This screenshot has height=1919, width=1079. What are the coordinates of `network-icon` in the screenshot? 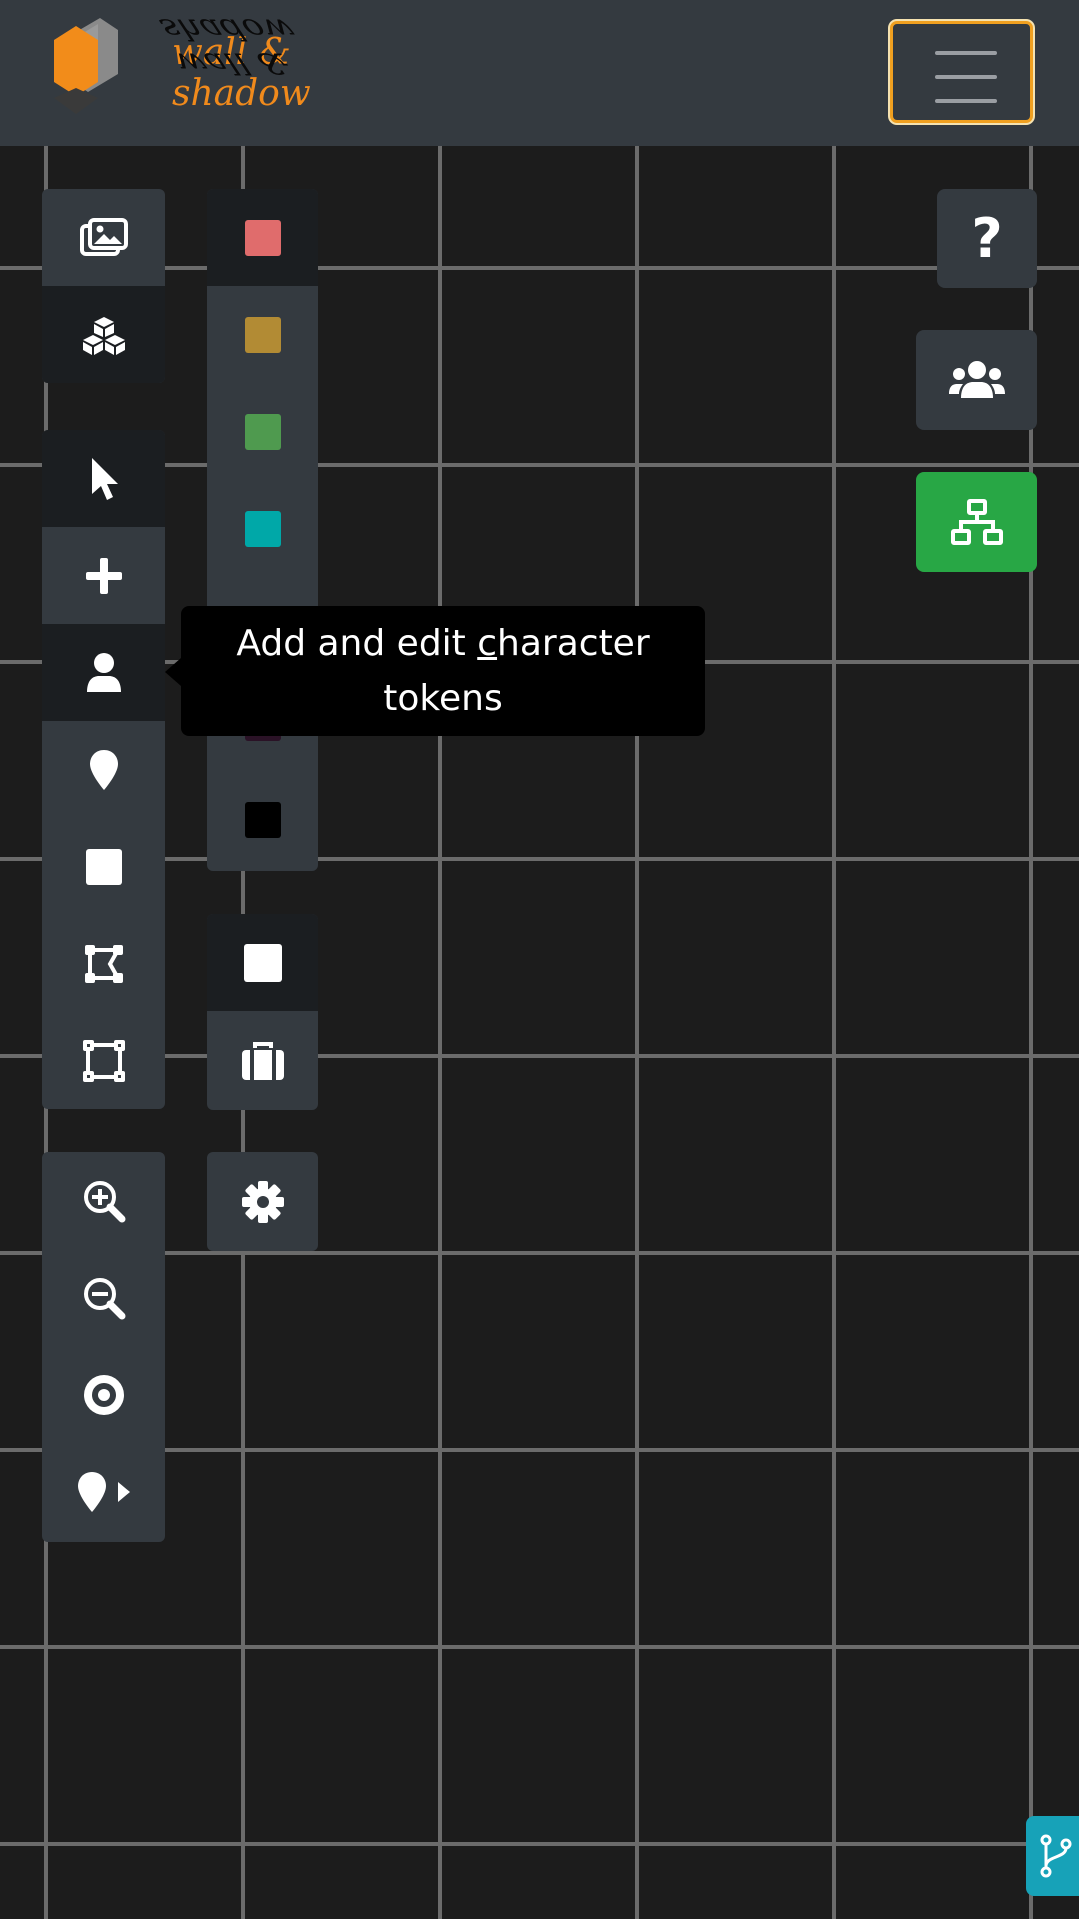 It's located at (976, 522).